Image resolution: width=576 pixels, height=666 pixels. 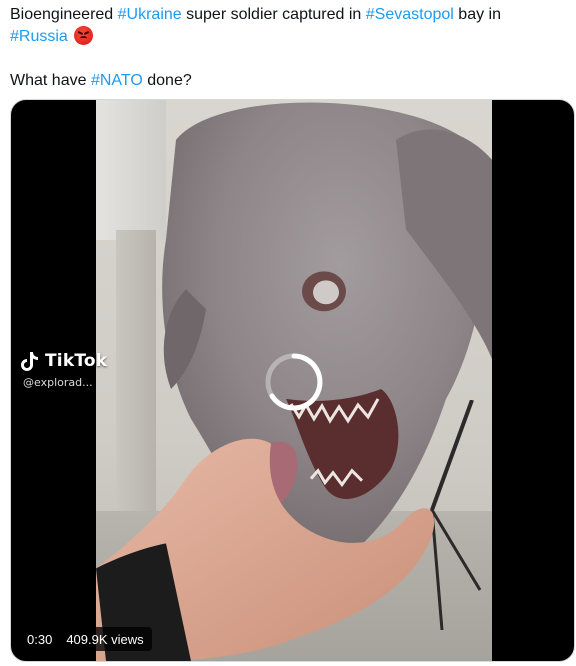 I want to click on hashtag-ukraine-link: #Ukraine, so click(x=150, y=14).